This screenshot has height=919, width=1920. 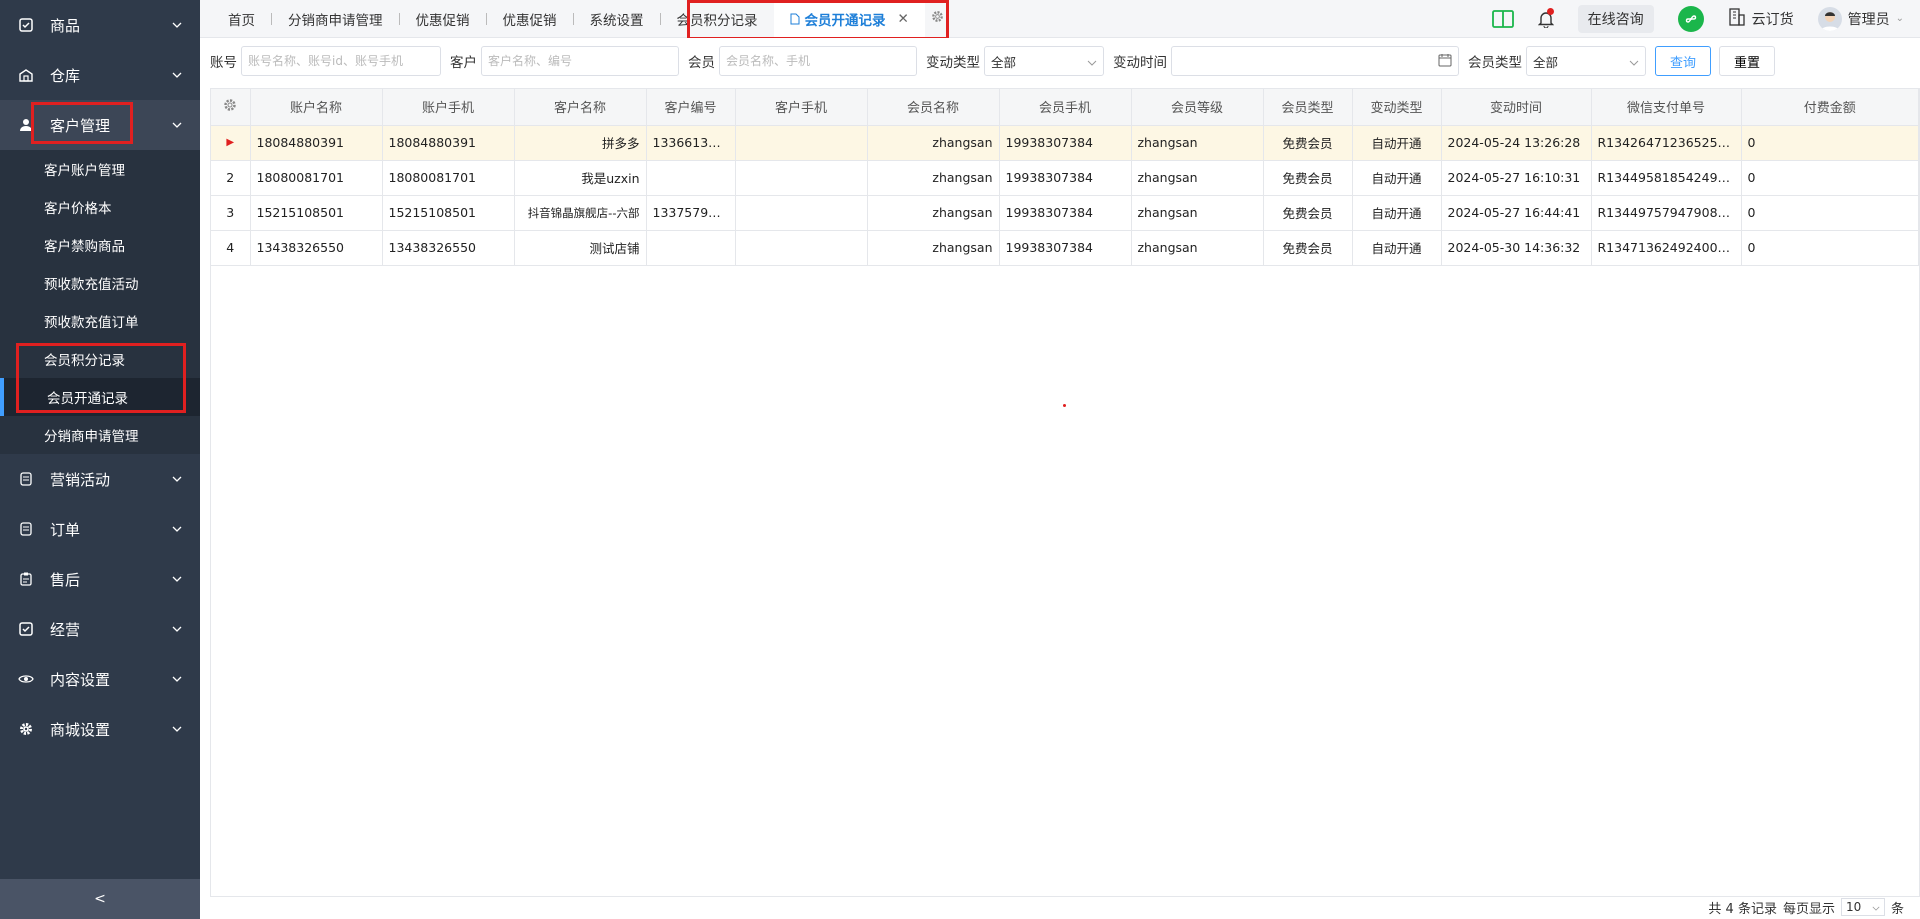 What do you see at coordinates (448, 248) in the screenshot?
I see `cell-account-phone: 13438326550` at bounding box center [448, 248].